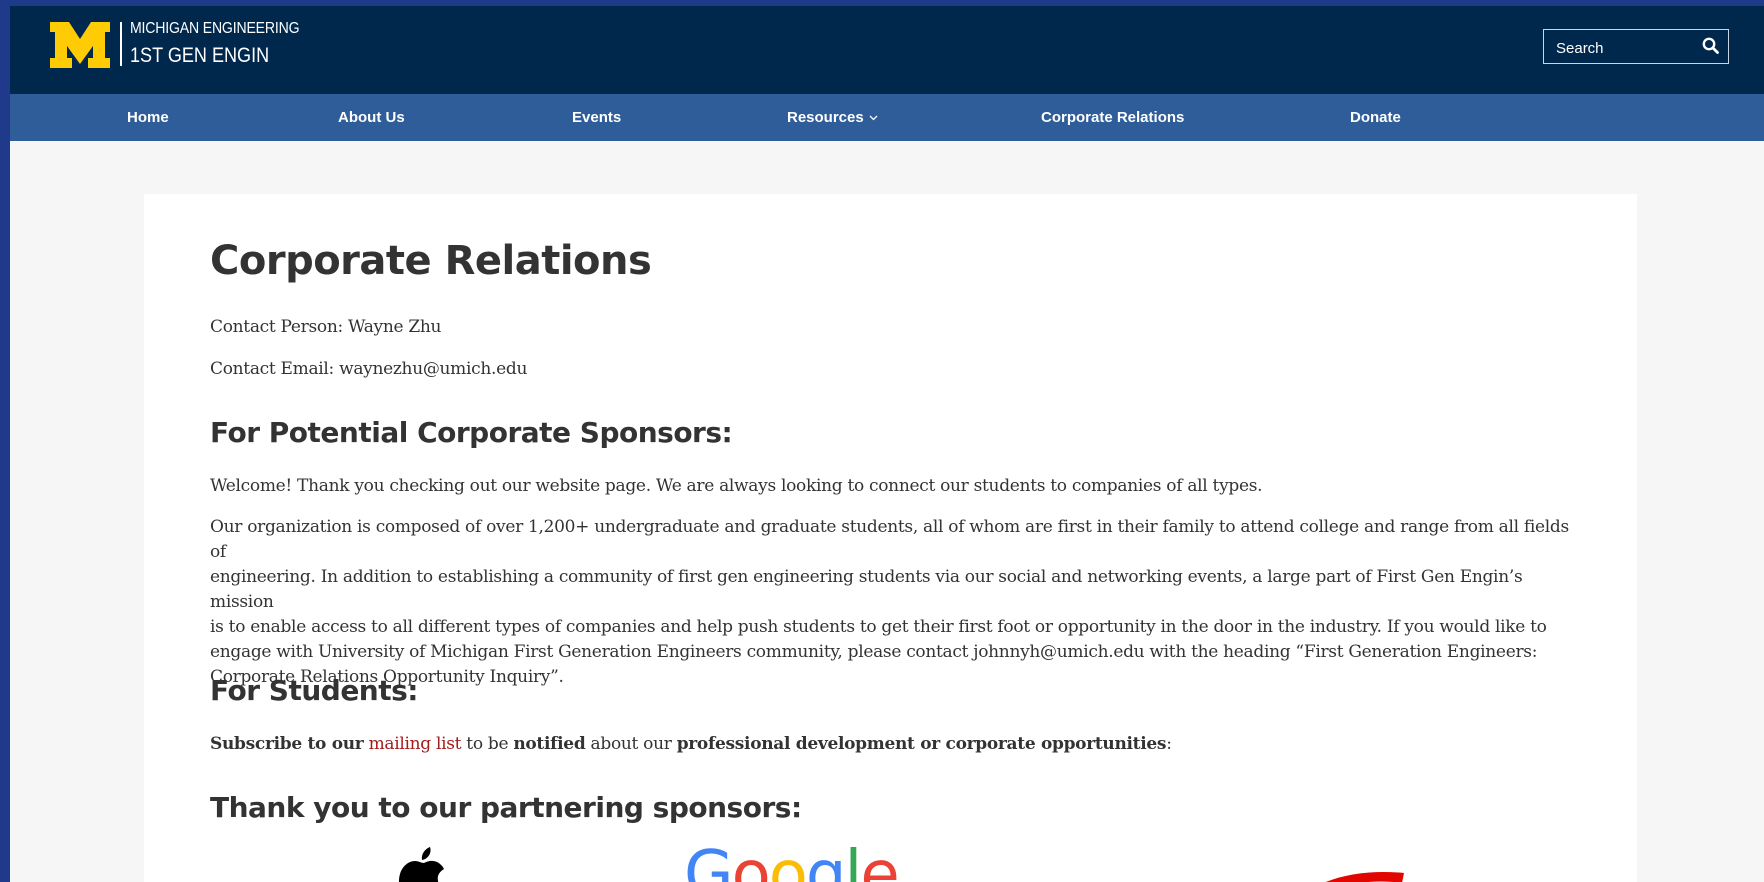 This screenshot has height=882, width=1764. I want to click on search-button, so click(1711, 47).